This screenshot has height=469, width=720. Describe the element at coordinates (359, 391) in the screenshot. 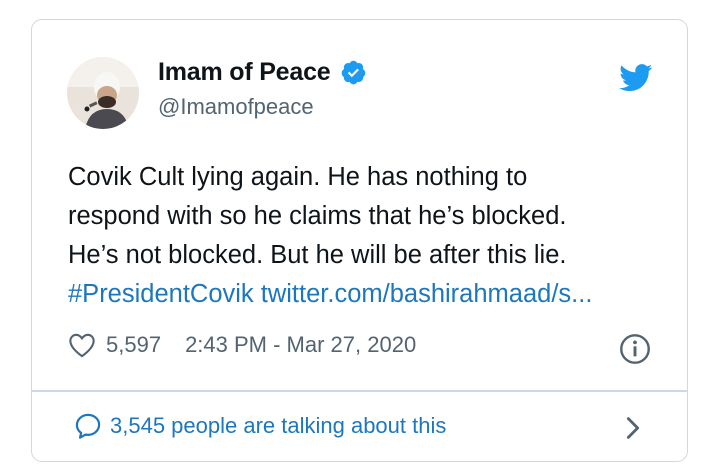

I see `card-divider` at that location.